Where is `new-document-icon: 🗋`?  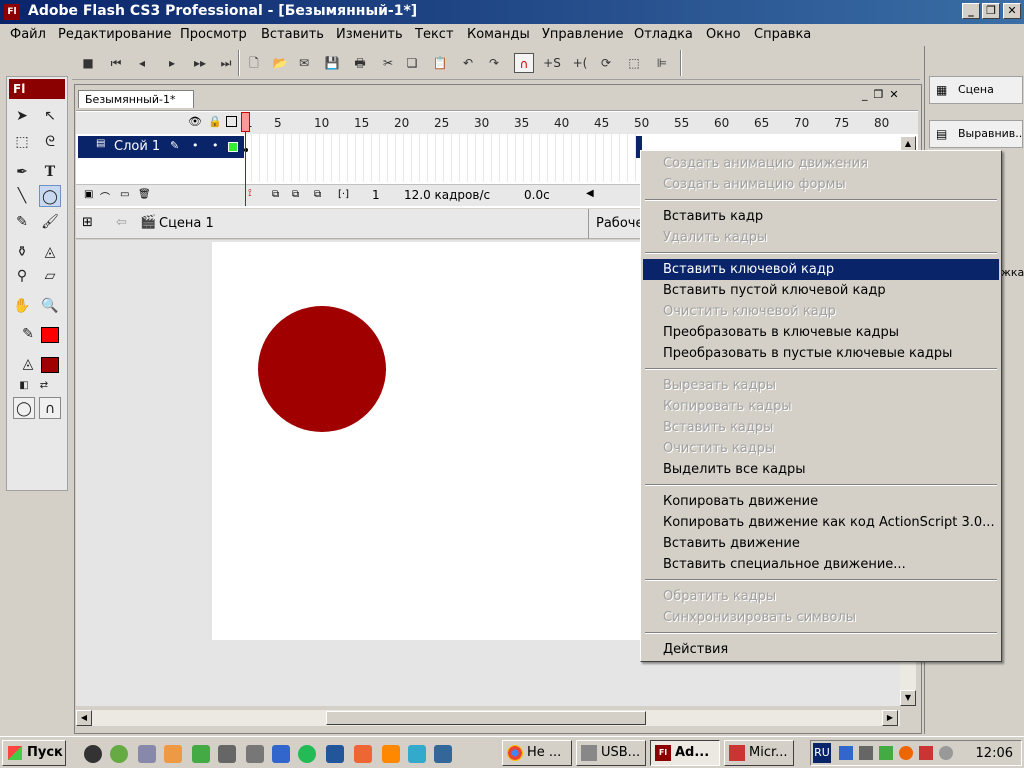
new-document-icon: 🗋 is located at coordinates (254, 63).